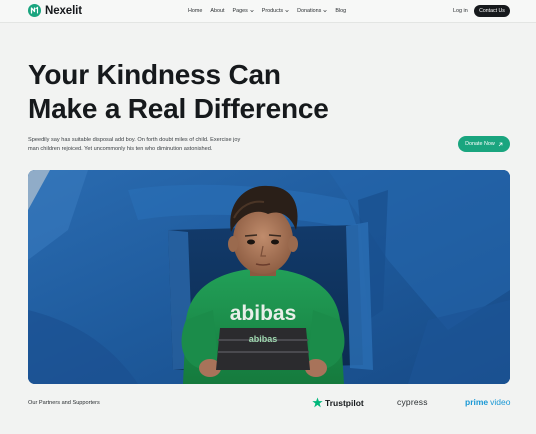 The height and width of the screenshot is (434, 536). What do you see at coordinates (492, 11) in the screenshot?
I see `contact-us-button: Contact Us` at bounding box center [492, 11].